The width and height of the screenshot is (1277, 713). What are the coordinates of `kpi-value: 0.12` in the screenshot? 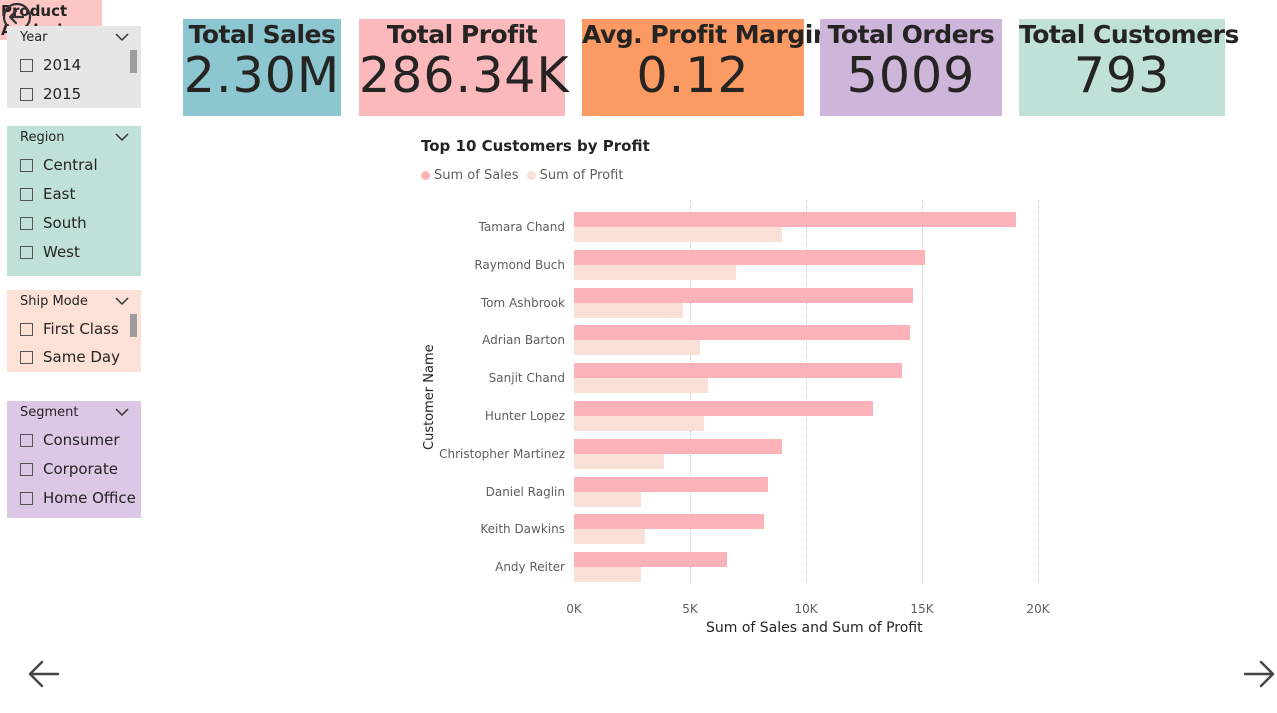 It's located at (693, 75).